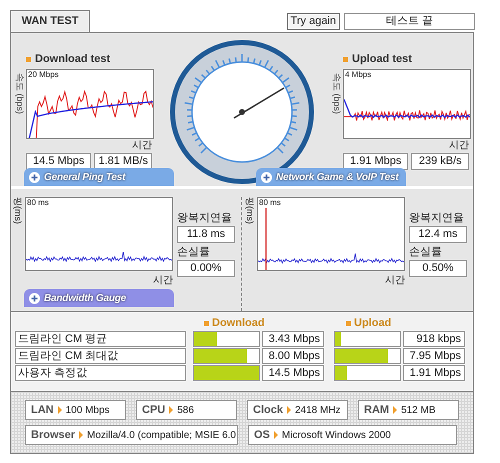  Describe the element at coordinates (99, 298) in the screenshot. I see `bandwidth-gauge-tab: Bandwidth Gauge` at that location.